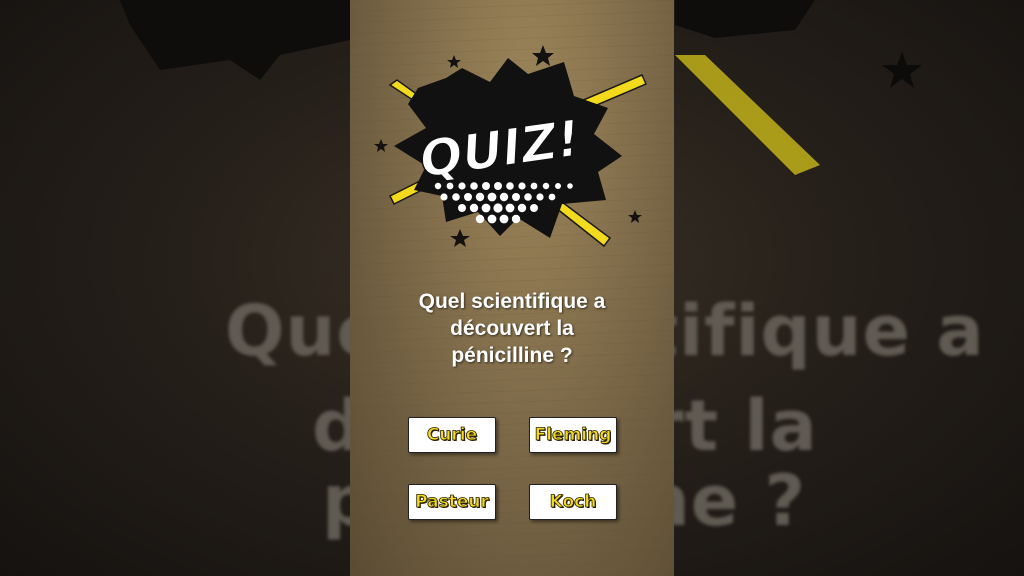 The image size is (1024, 576). Describe the element at coordinates (240, 40) in the screenshot. I see `background-burst-decoration` at that location.